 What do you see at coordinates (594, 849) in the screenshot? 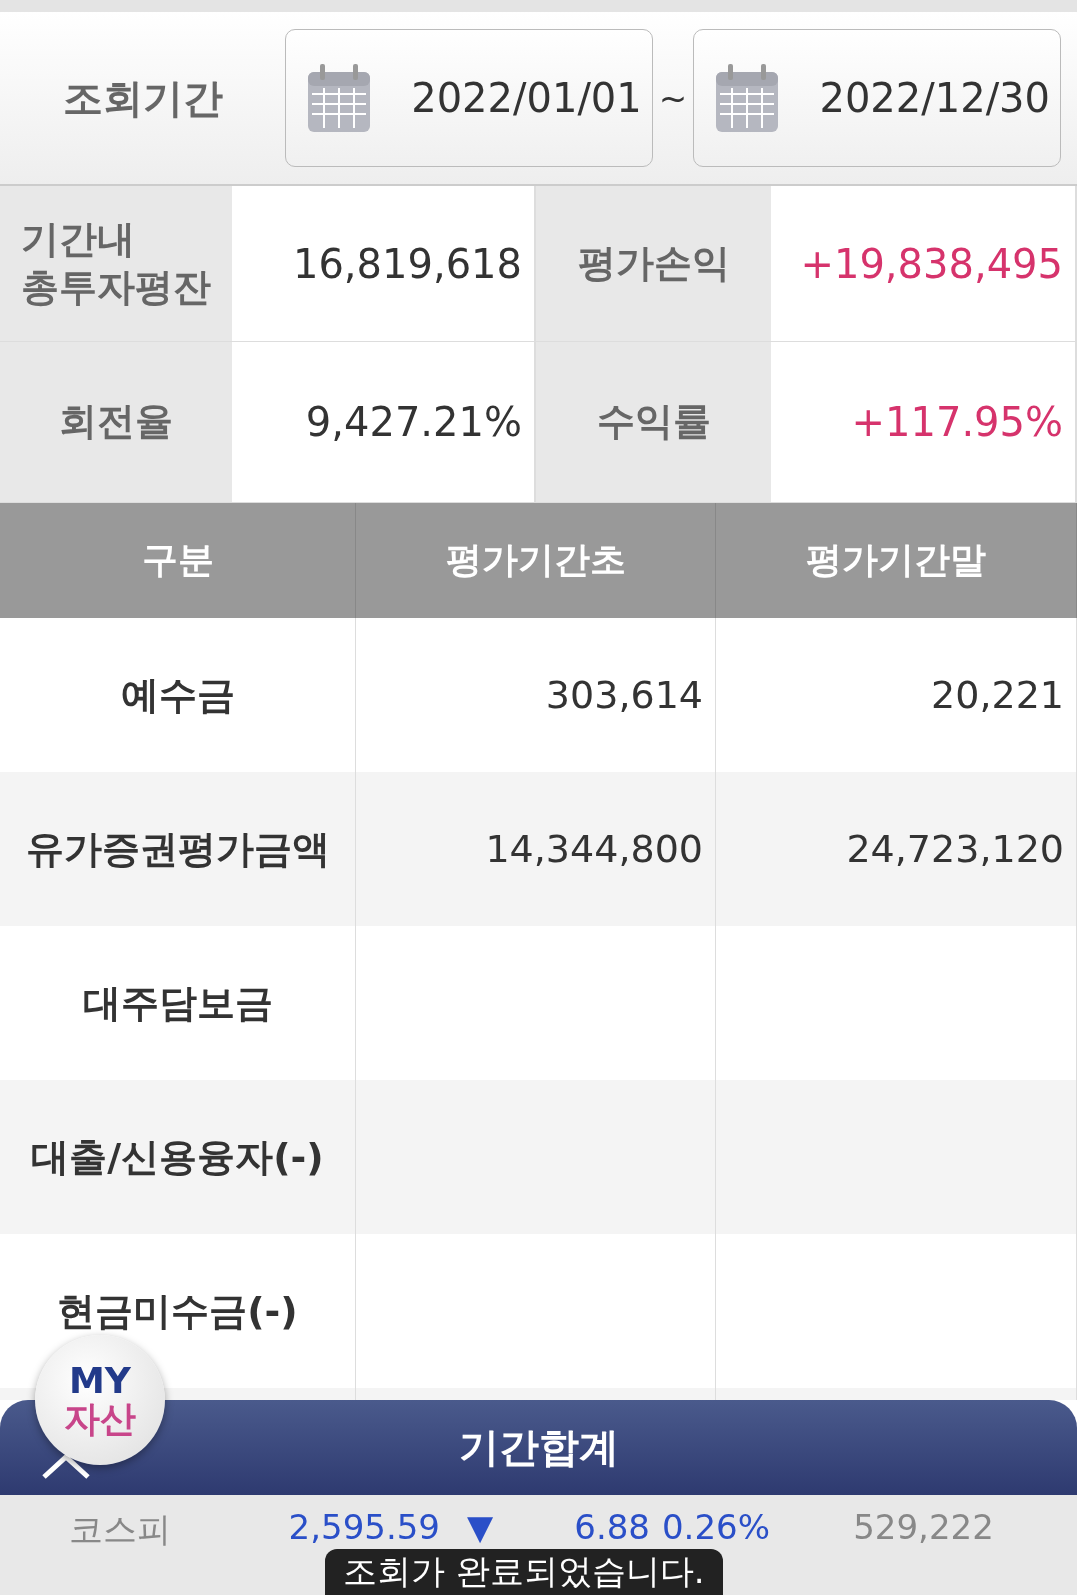
I see `table-cell: 14,344,800` at bounding box center [594, 849].